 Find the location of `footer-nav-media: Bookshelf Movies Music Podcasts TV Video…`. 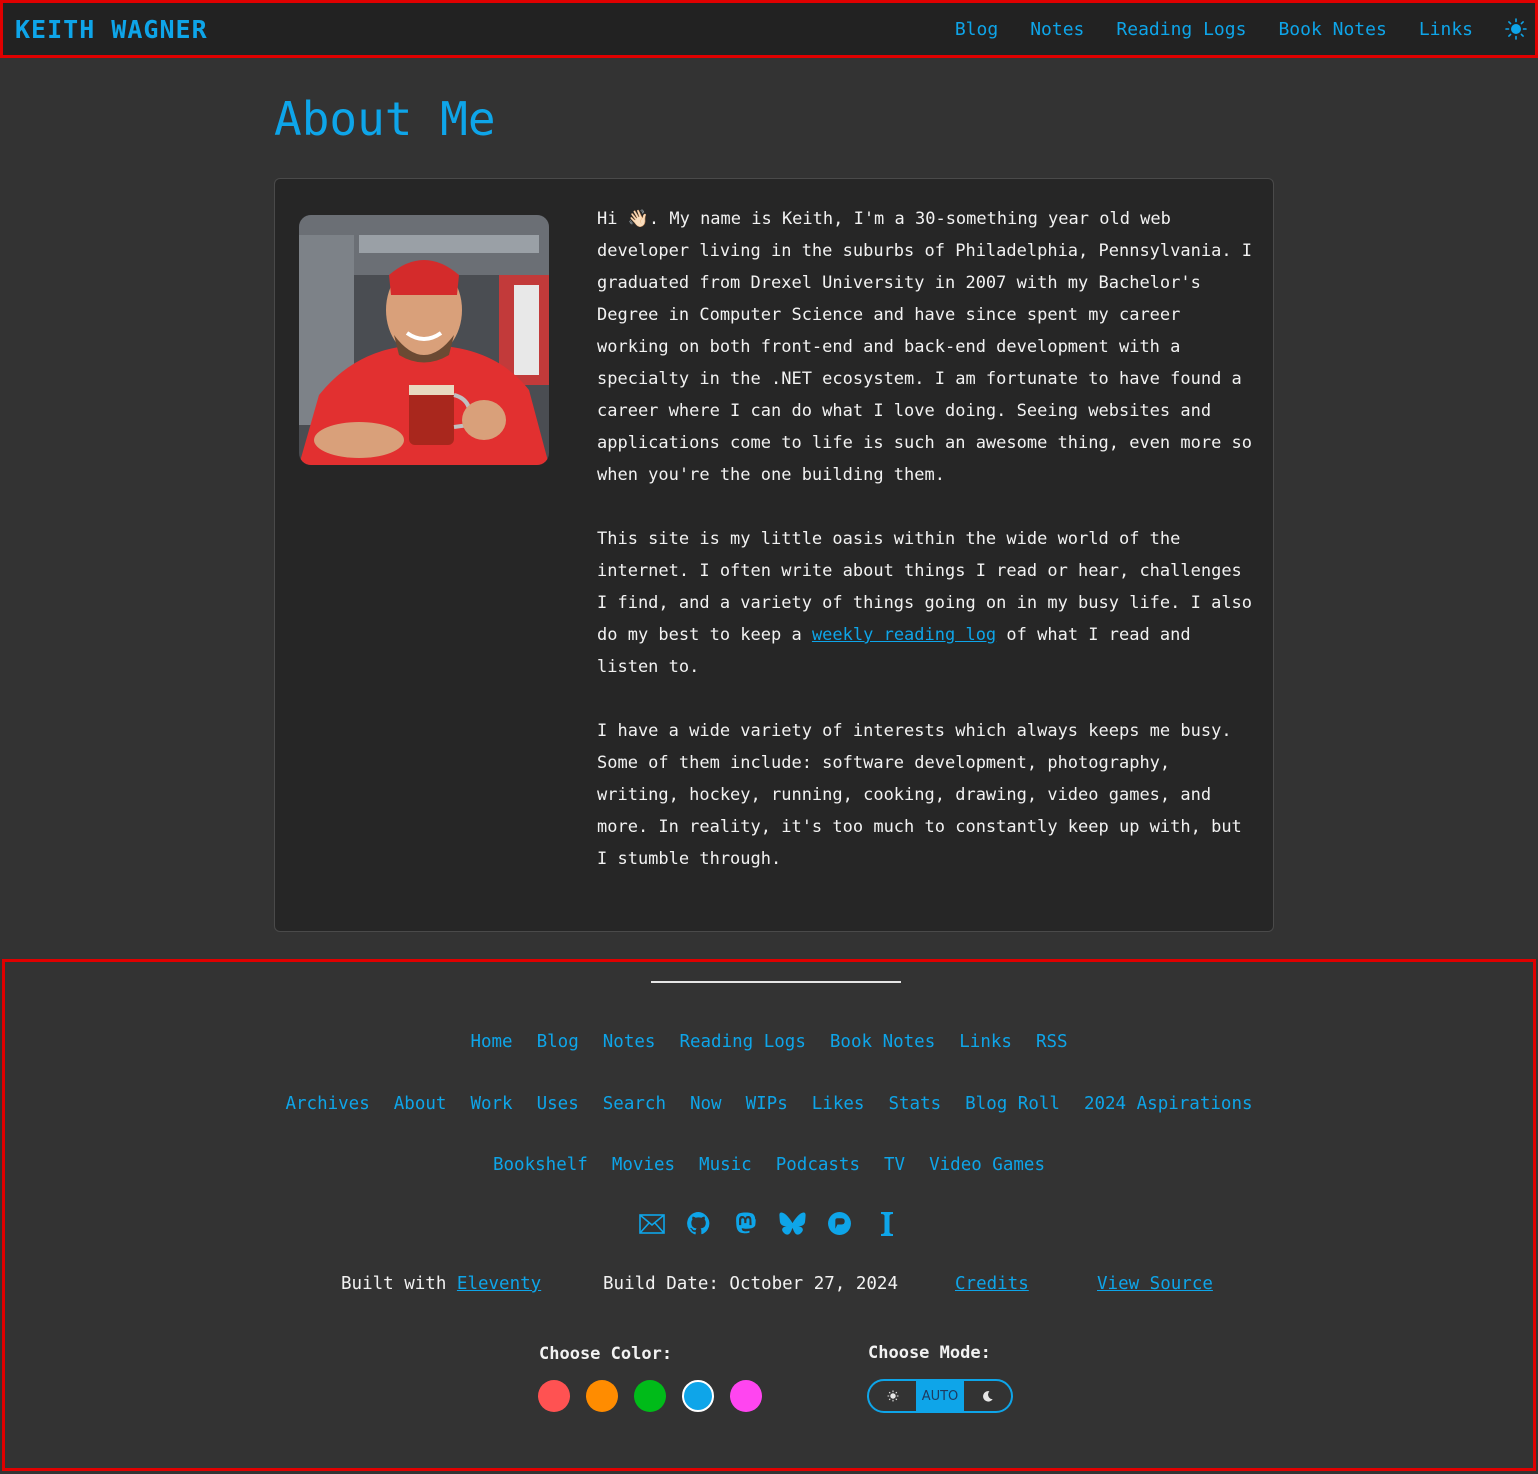

footer-nav-media: Bookshelf Movies Music Podcasts TV Video… is located at coordinates (769, 1165).